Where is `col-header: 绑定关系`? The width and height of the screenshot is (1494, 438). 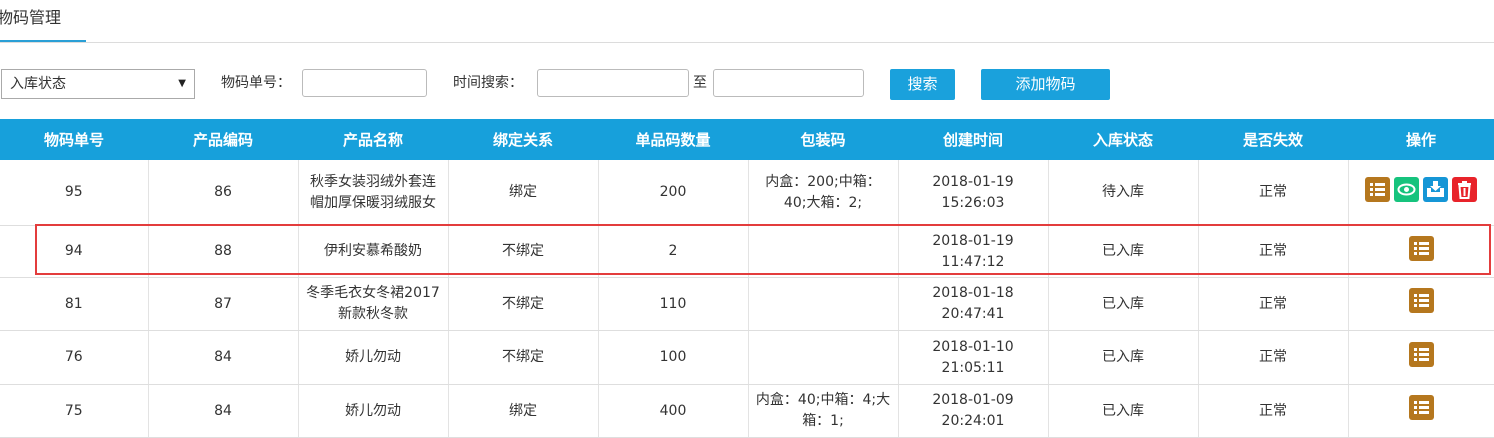 col-header: 绑定关系 is located at coordinates (523, 139).